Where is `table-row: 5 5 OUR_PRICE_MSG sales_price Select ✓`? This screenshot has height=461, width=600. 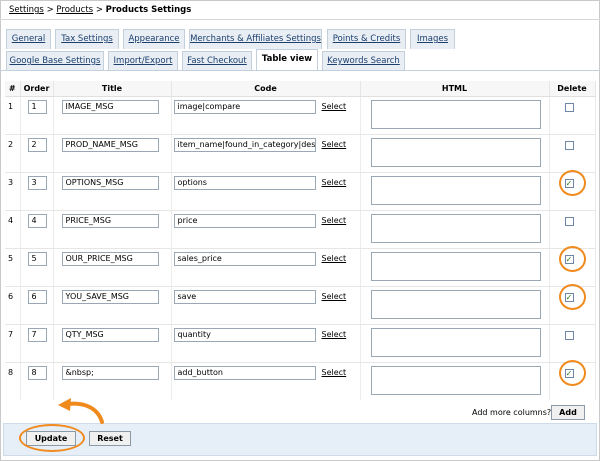 table-row: 5 5 OUR_PRICE_MSG sales_price Select ✓ is located at coordinates (300, 267).